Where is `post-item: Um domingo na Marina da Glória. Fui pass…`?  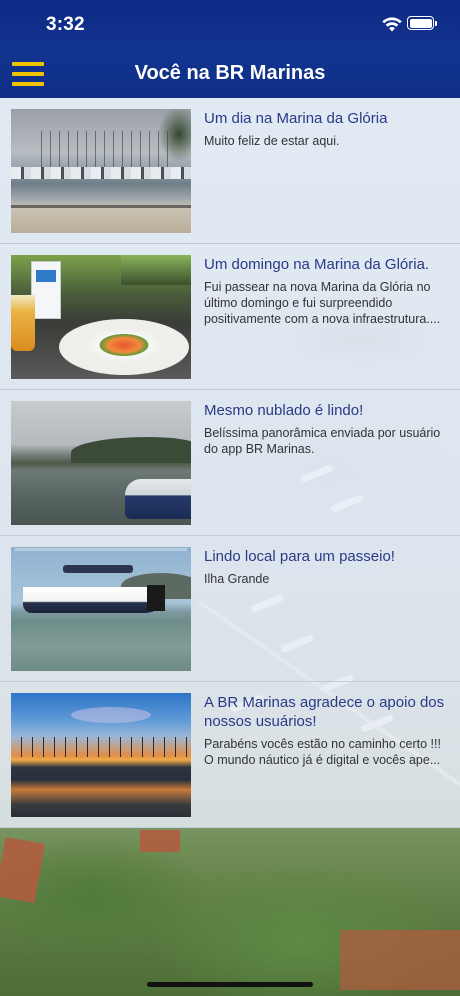
post-item: Um domingo na Marina da Glória. Fui pass… is located at coordinates (230, 317).